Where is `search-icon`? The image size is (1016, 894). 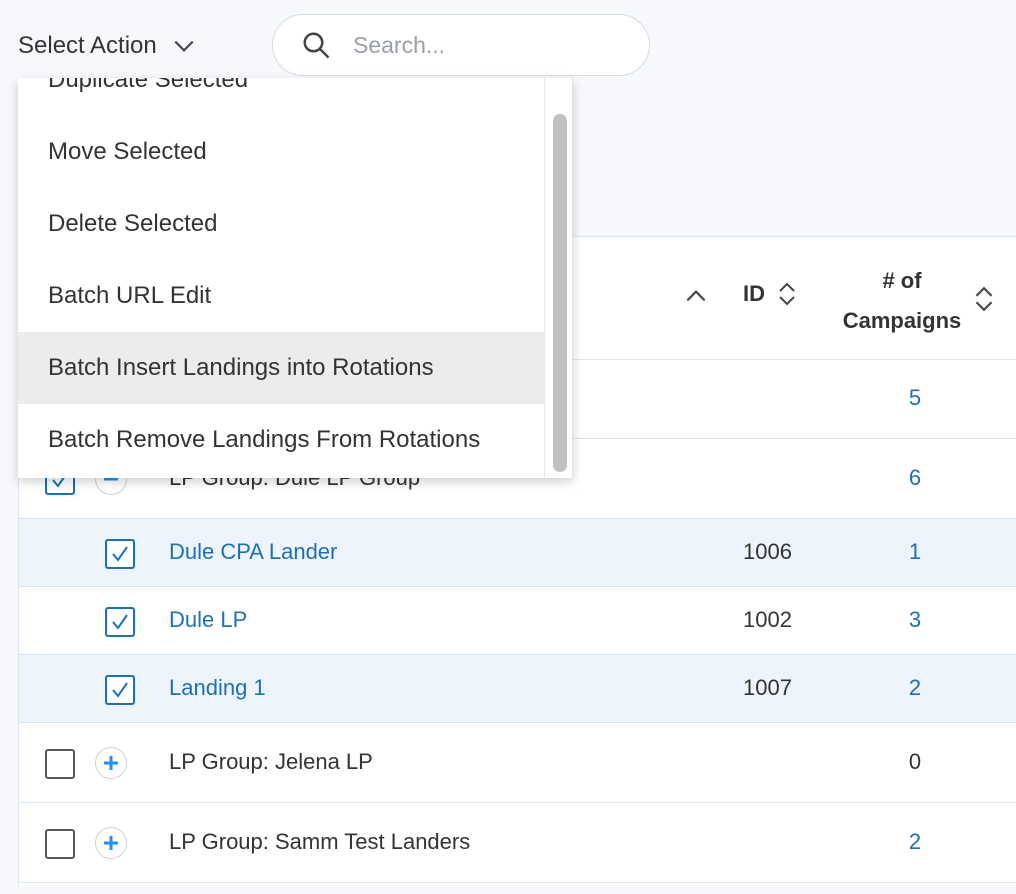 search-icon is located at coordinates (316, 45).